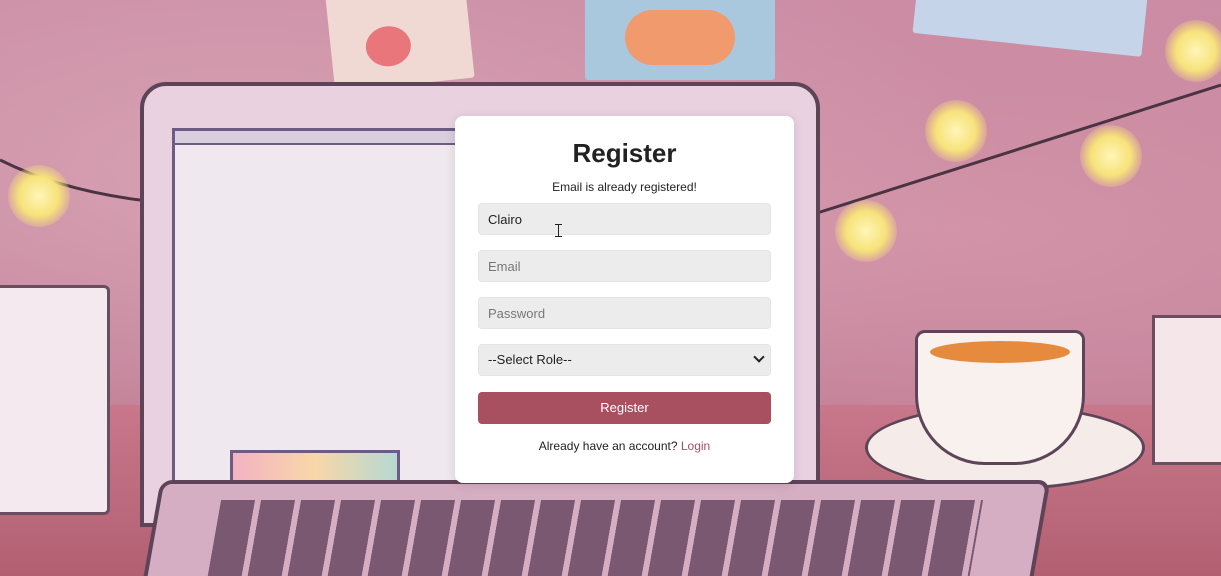  I want to click on login-link: Login, so click(695, 446).